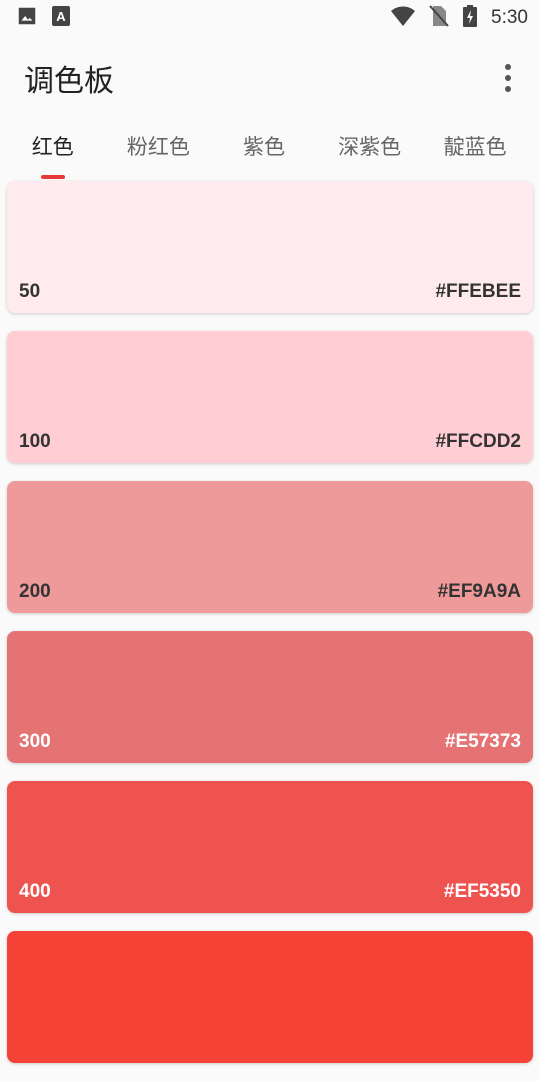 Image resolution: width=540 pixels, height=1081 pixels. What do you see at coordinates (52, 177) in the screenshot?
I see `tab-indicator` at bounding box center [52, 177].